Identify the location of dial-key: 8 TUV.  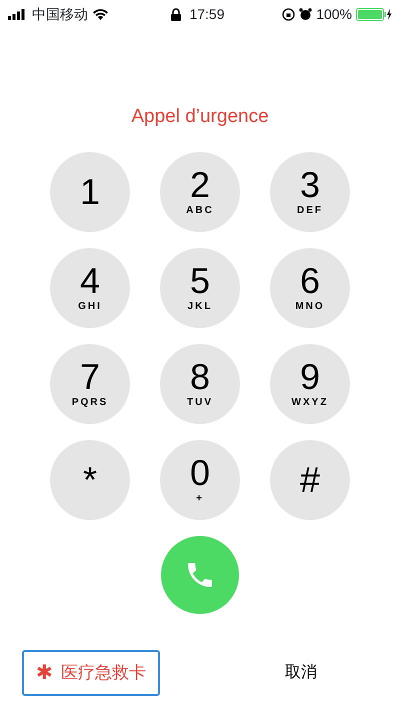
(200, 384).